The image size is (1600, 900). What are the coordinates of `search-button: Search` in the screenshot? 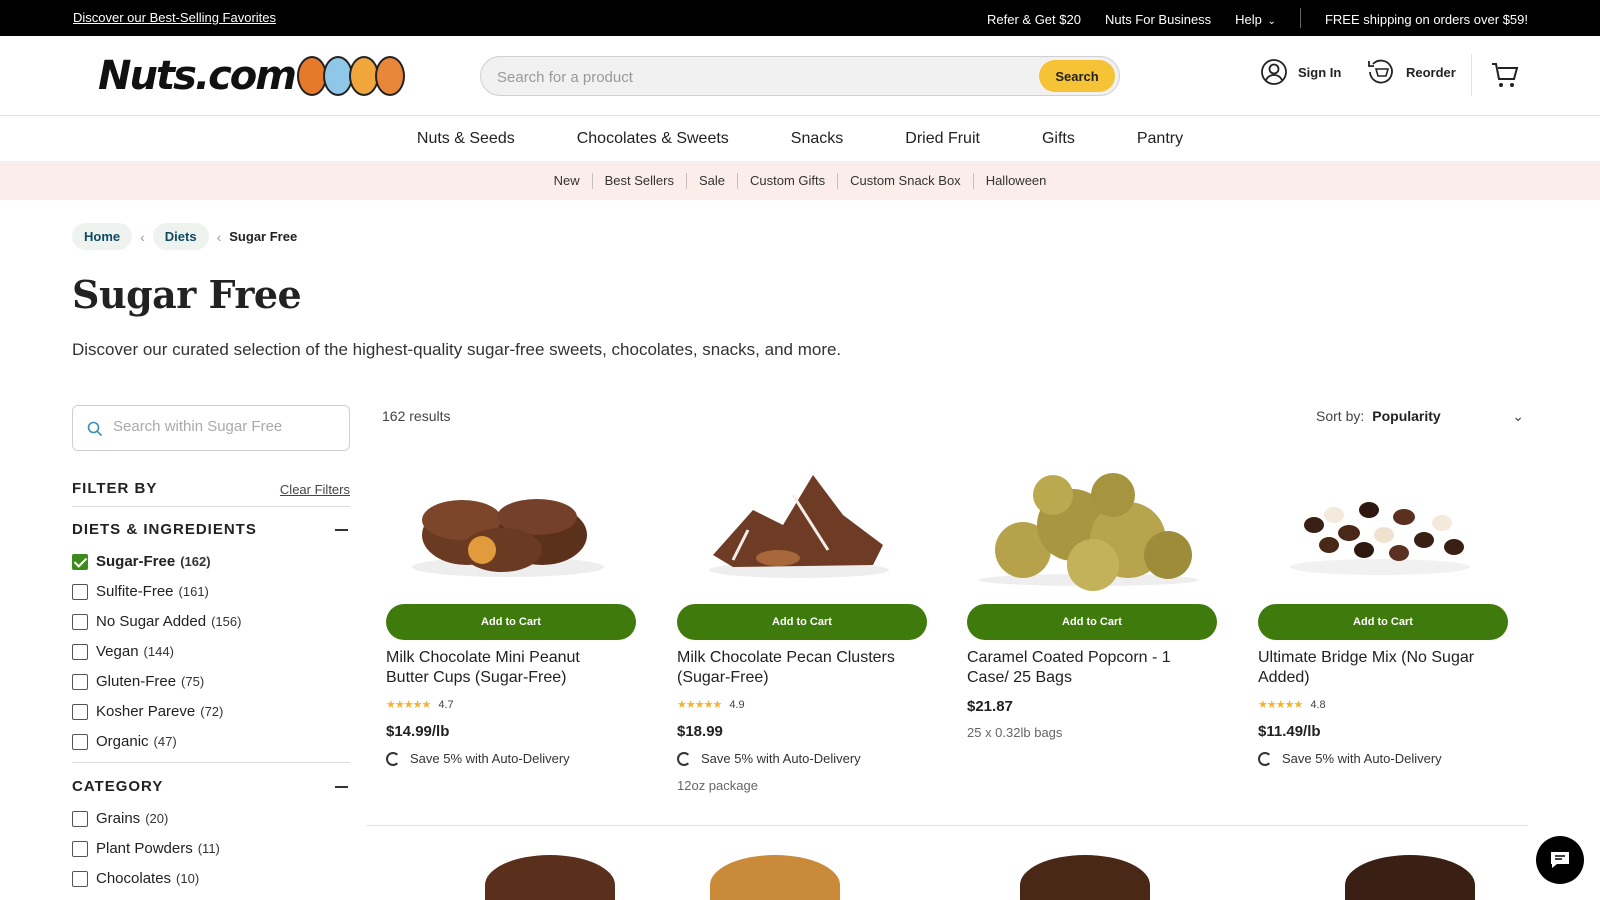 It's located at (1077, 76).